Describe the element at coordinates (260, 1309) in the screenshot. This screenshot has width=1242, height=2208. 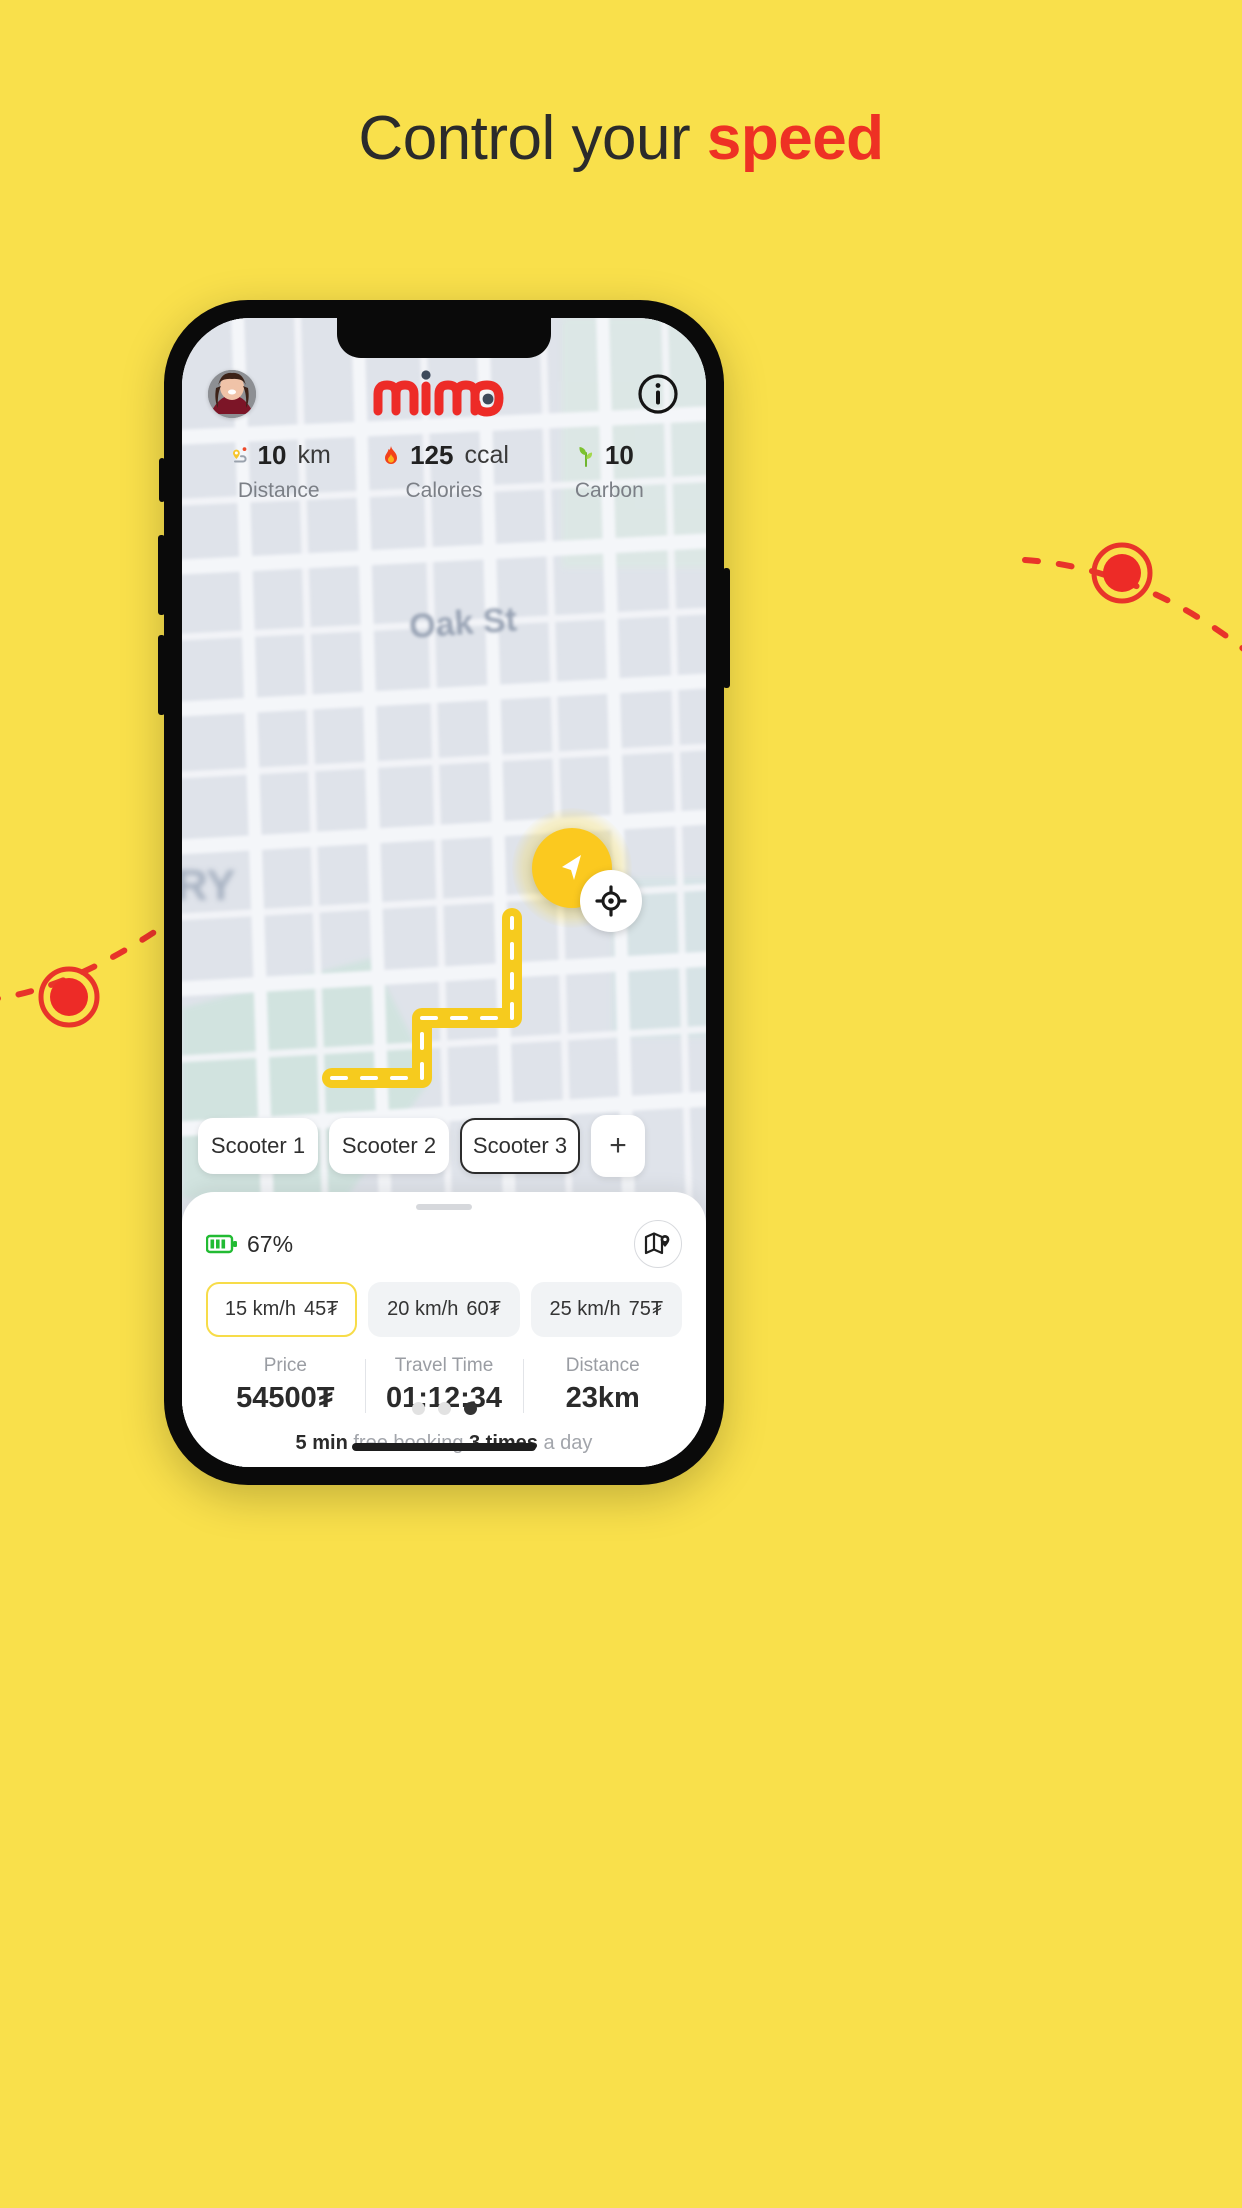
I see `speed-option-15-speed: 15 km/h` at that location.